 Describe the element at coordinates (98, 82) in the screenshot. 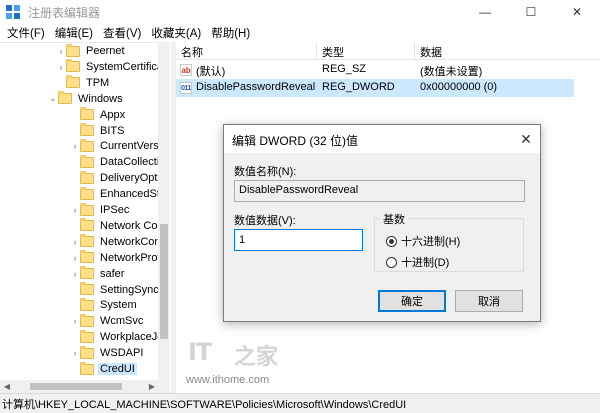

I see `tree-item-label: TPM` at that location.